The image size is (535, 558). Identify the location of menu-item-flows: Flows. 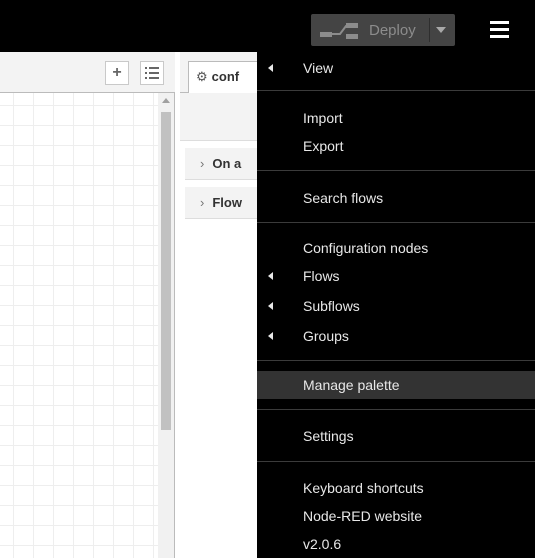
(396, 276).